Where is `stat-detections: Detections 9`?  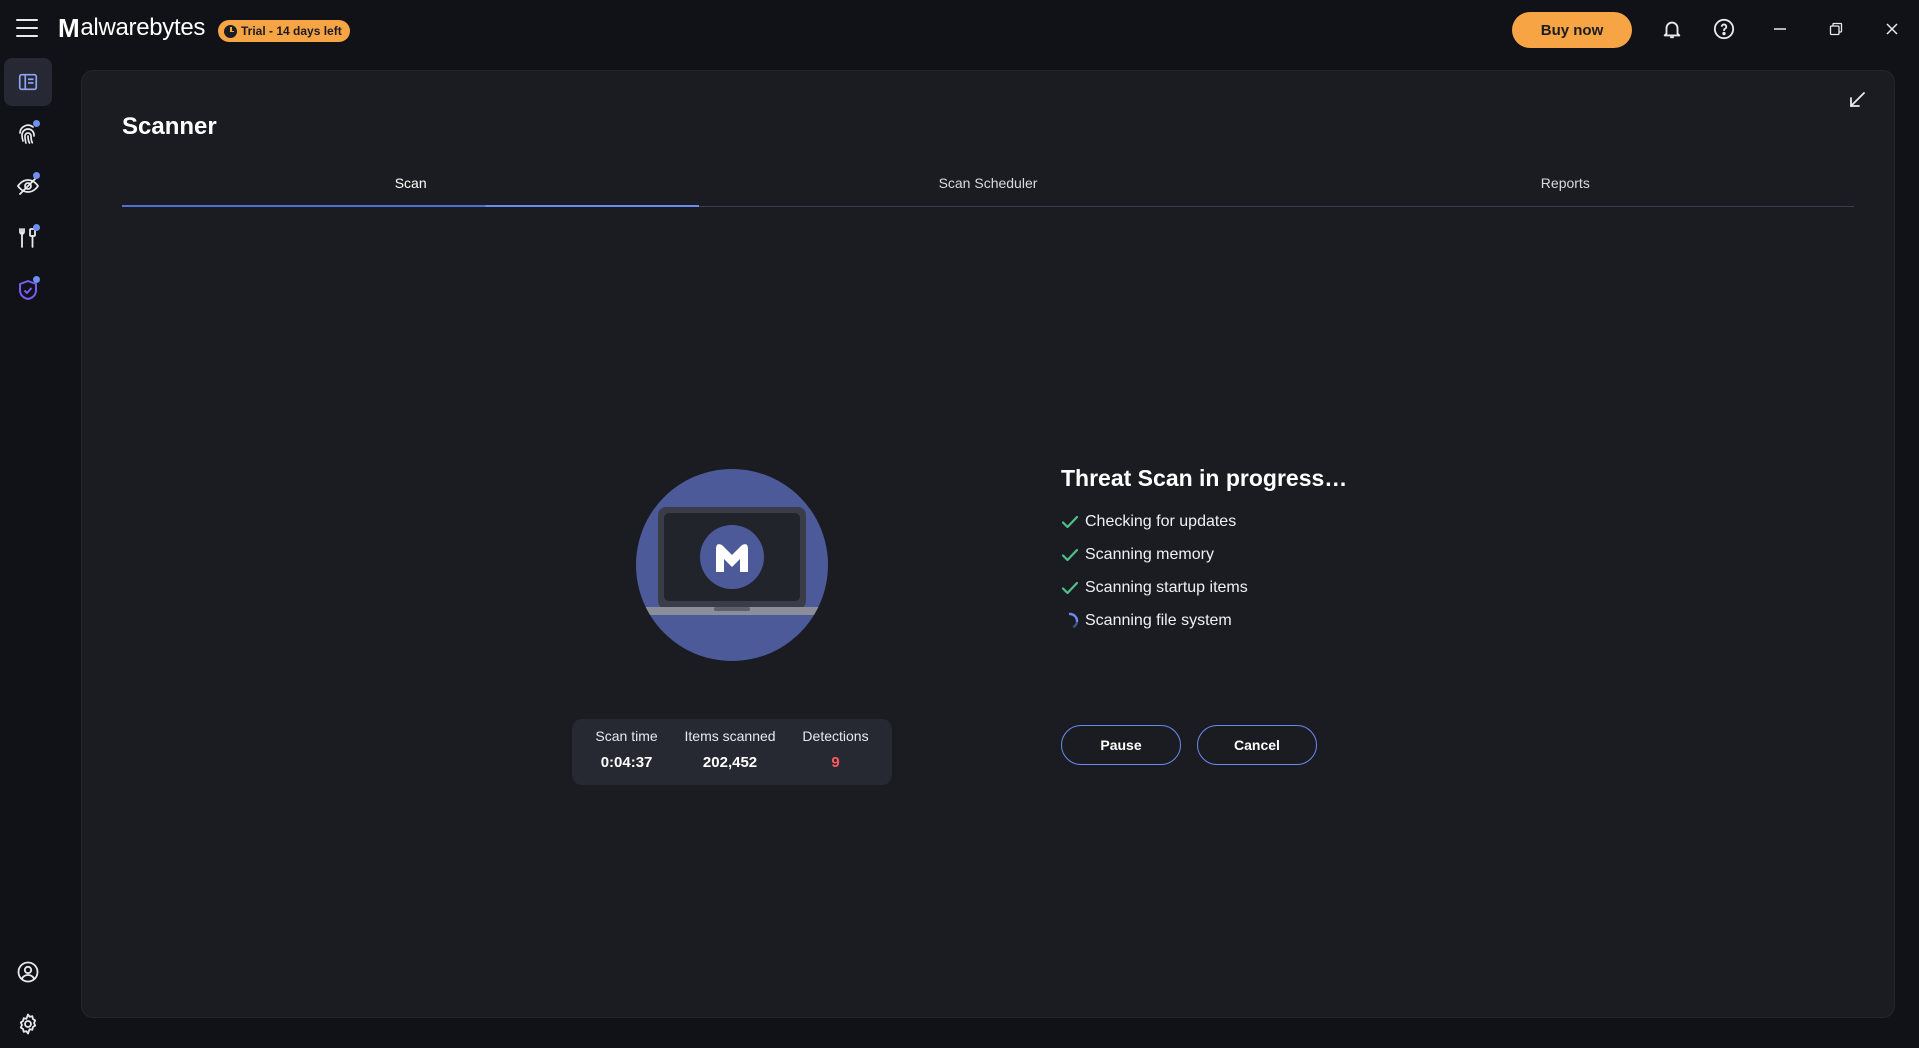 stat-detections: Detections 9 is located at coordinates (835, 756).